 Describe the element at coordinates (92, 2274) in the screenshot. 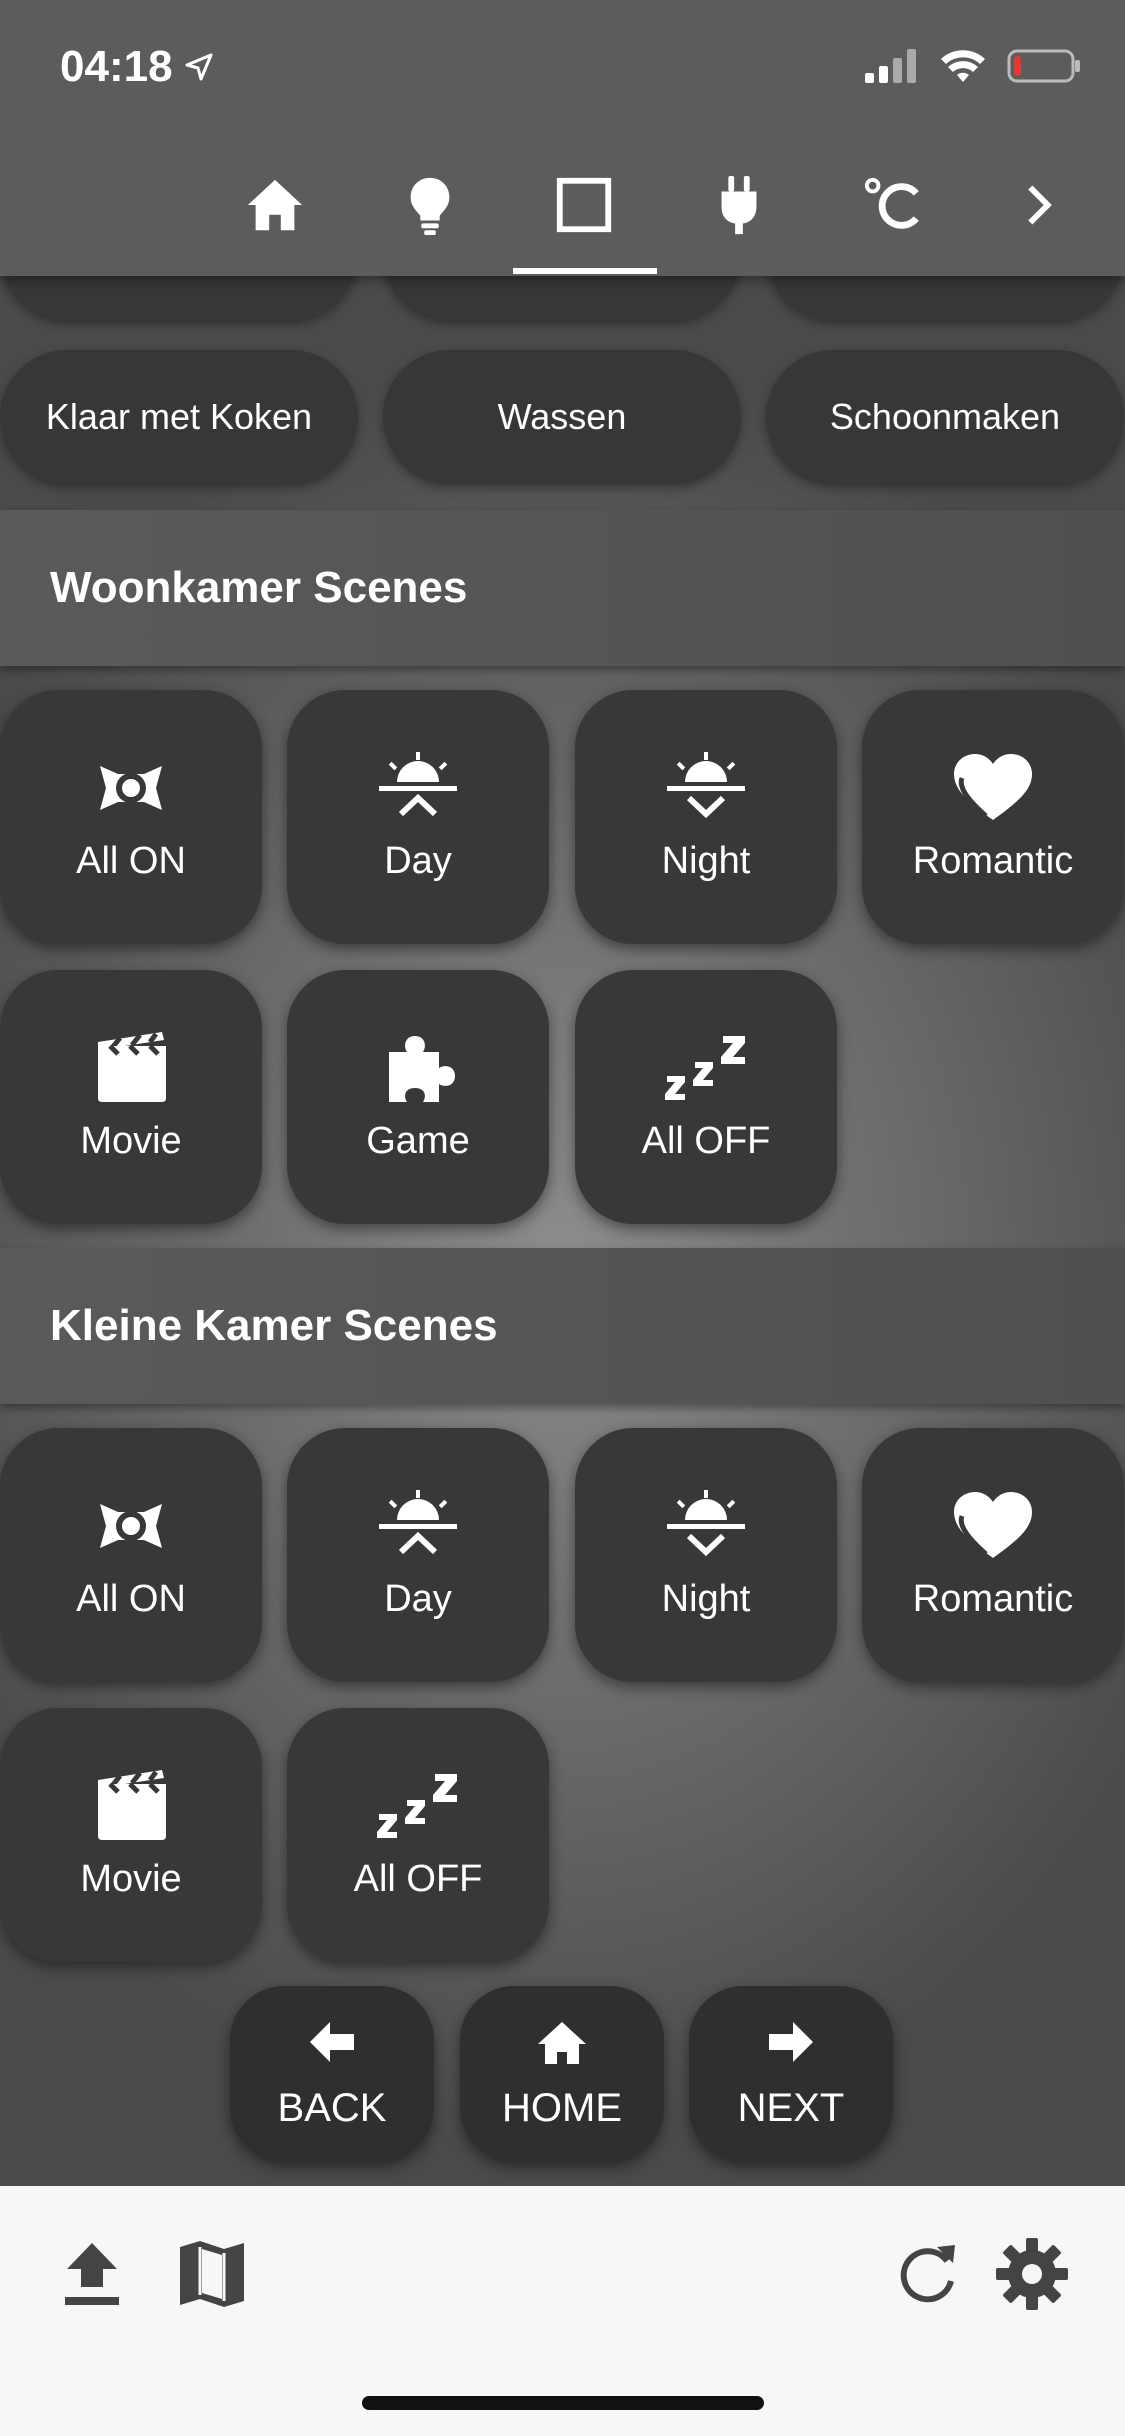

I see `upload-icon` at that location.